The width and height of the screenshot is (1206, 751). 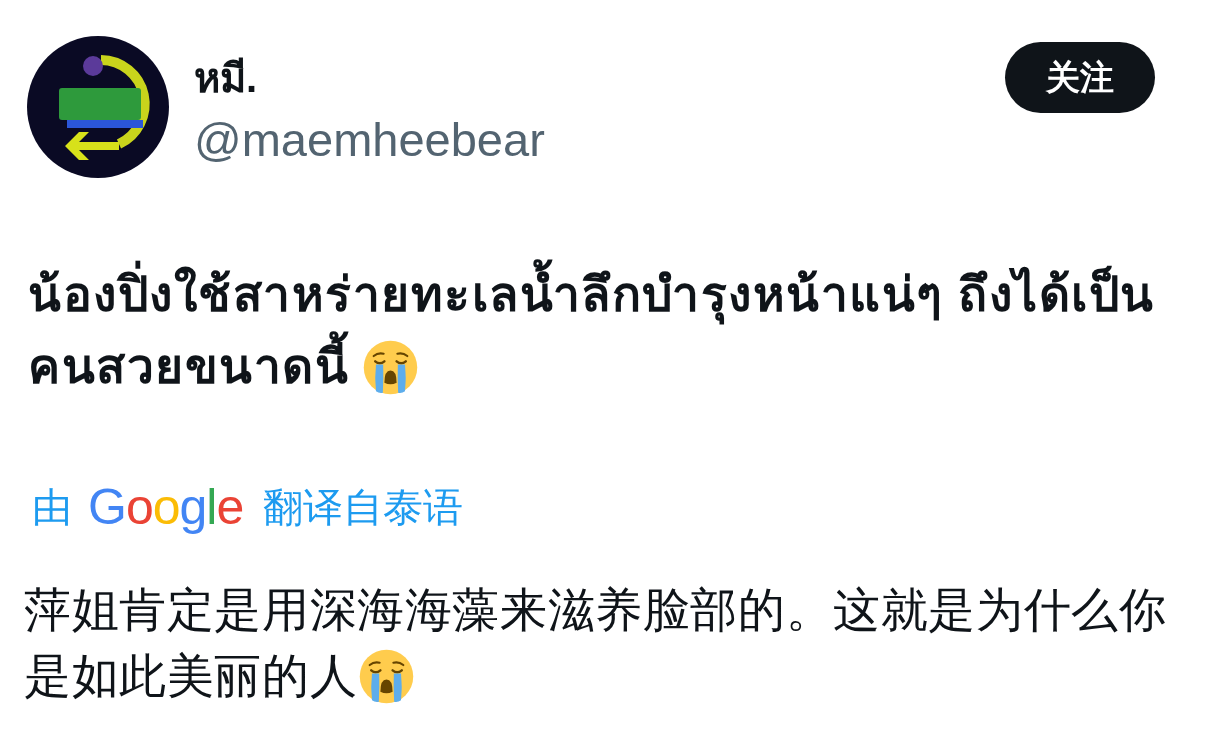 I want to click on google-logo: Google, so click(x=166, y=507).